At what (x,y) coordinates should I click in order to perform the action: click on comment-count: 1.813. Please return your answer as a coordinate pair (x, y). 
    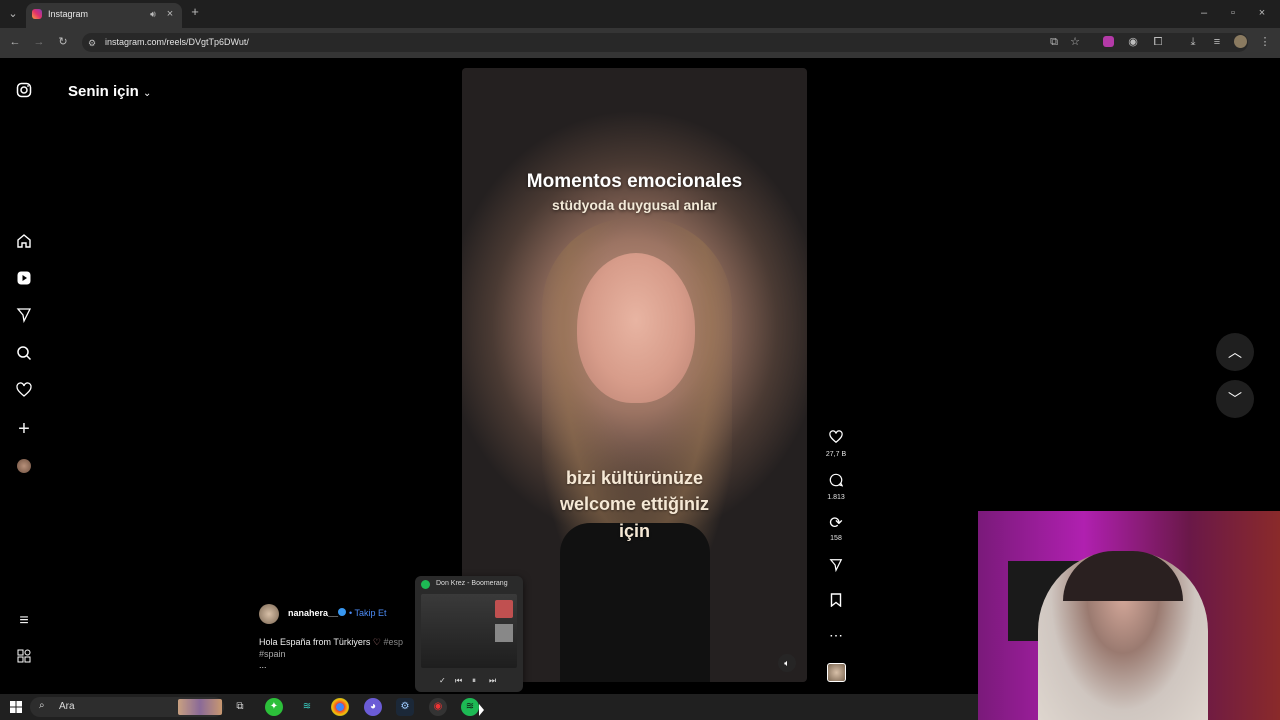
    Looking at the image, I should click on (836, 497).